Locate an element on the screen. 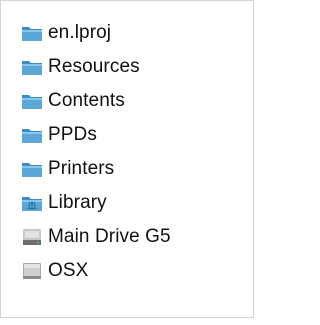 This screenshot has width=320, height=325. path-item-resources: Resources is located at coordinates (96, 67).